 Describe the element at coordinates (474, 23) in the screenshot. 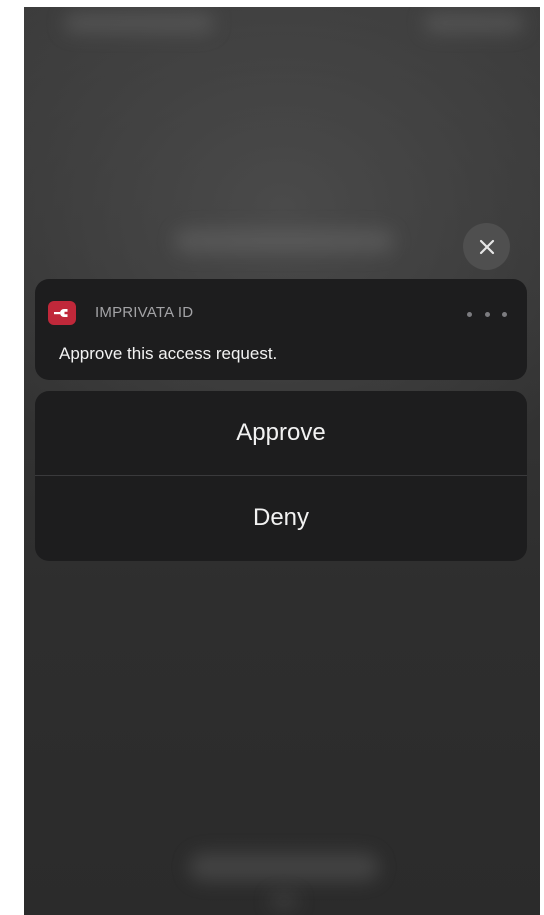

I see `blurred-status-bar-right` at that location.